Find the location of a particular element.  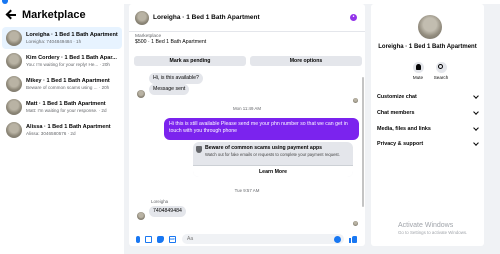

customize-chat-section: Customize chat is located at coordinates (428, 97).